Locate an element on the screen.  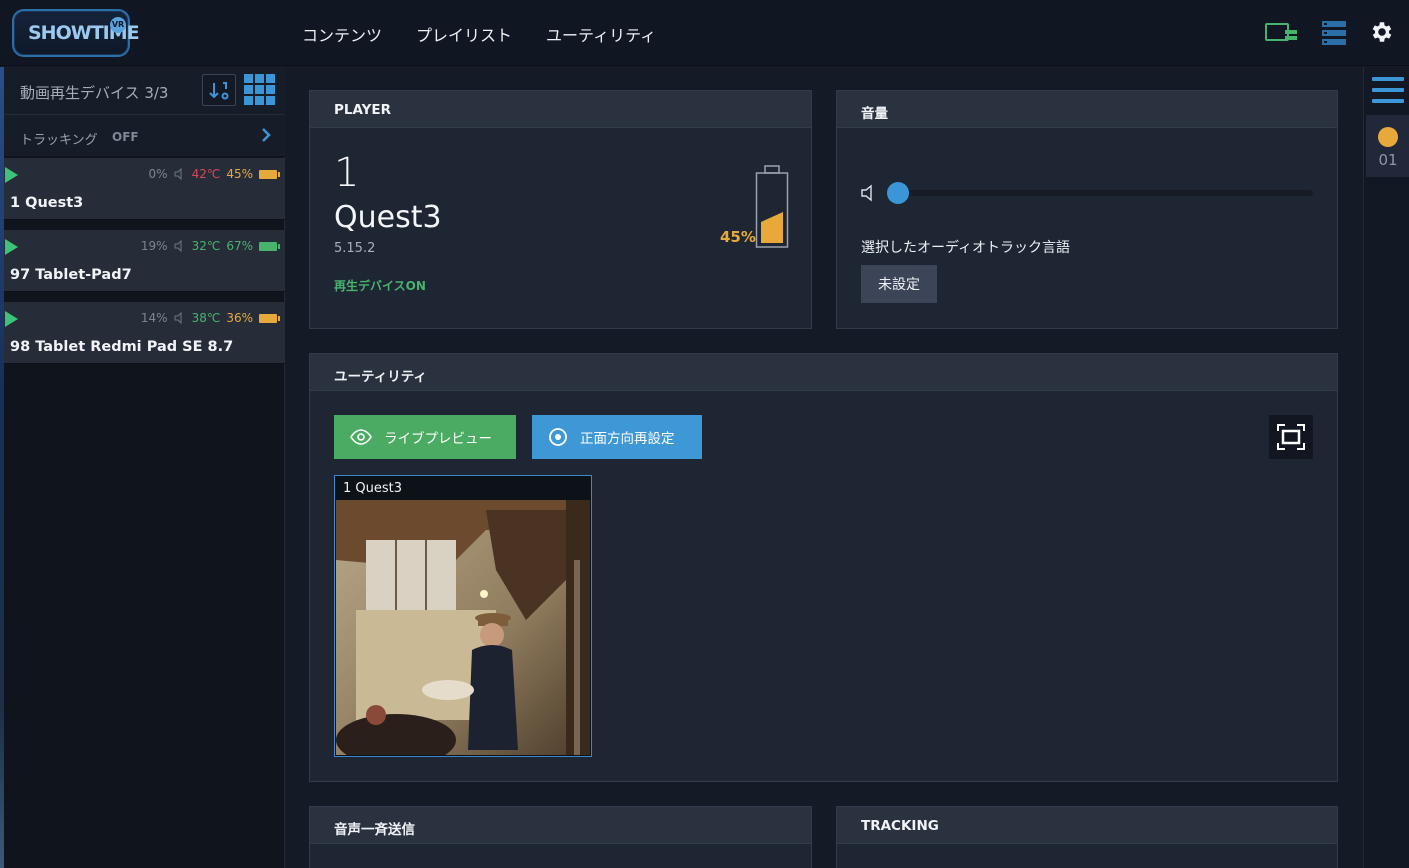
server-stack-icon is located at coordinates (1334, 33).